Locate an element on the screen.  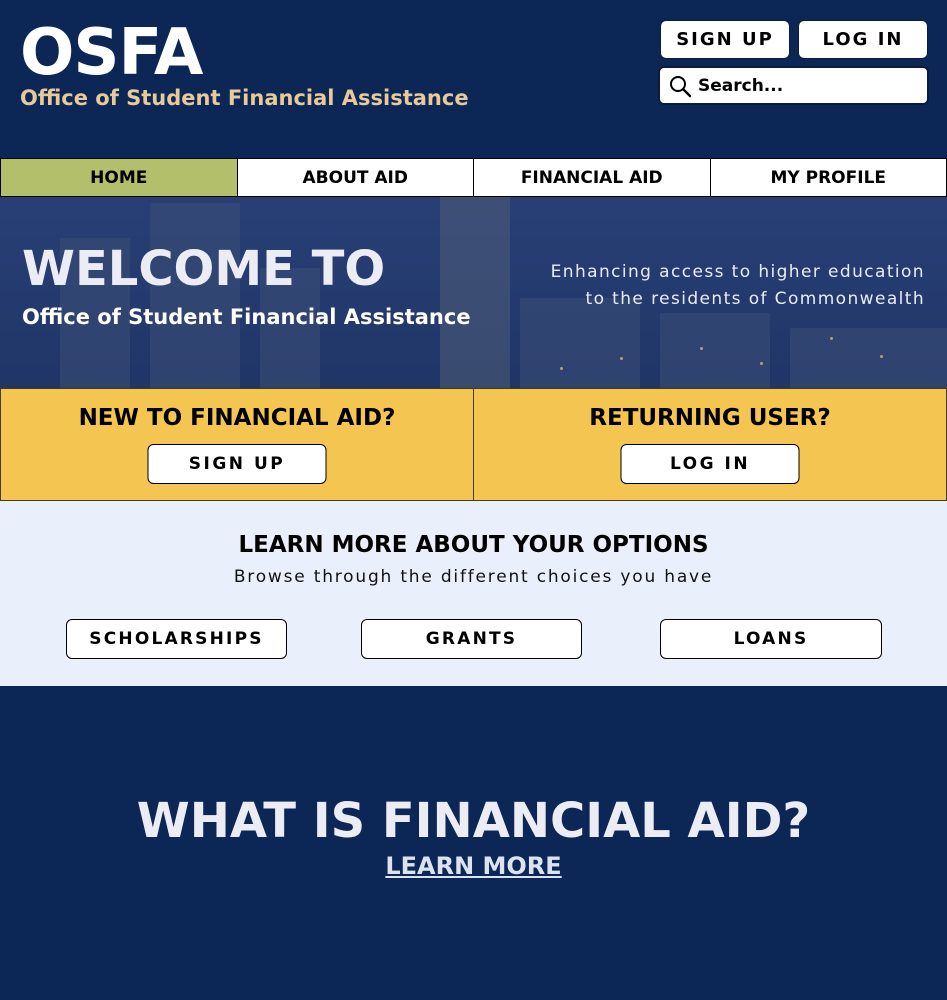
learn-more-link: LEARN MORE is located at coordinates (473, 866).